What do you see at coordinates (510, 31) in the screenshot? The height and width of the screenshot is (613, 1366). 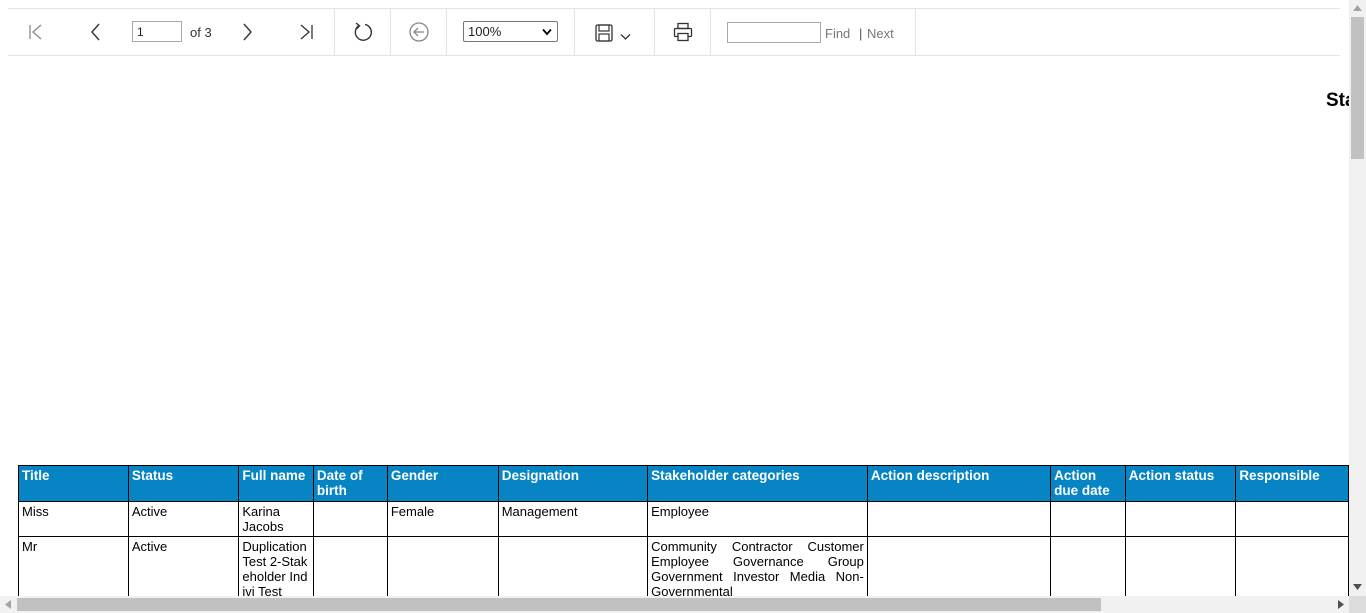 I see `zoom-select: 100%` at bounding box center [510, 31].